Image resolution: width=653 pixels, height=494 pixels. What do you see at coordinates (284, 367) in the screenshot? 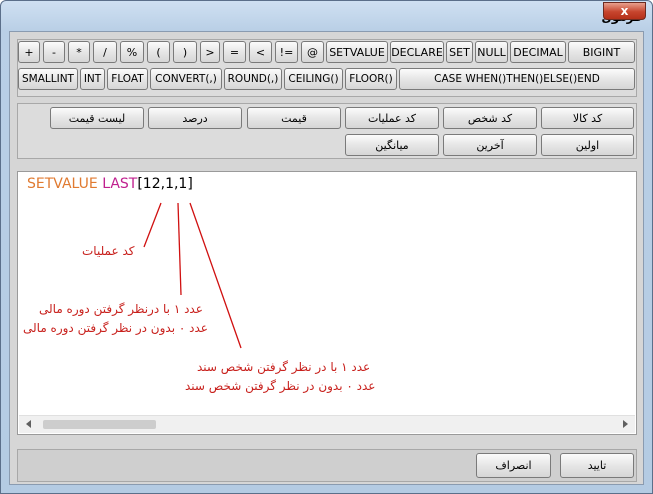
I see `annotation-person-line1: عدد ۱ با در نظر گرفتن شخص سند` at bounding box center [284, 367].